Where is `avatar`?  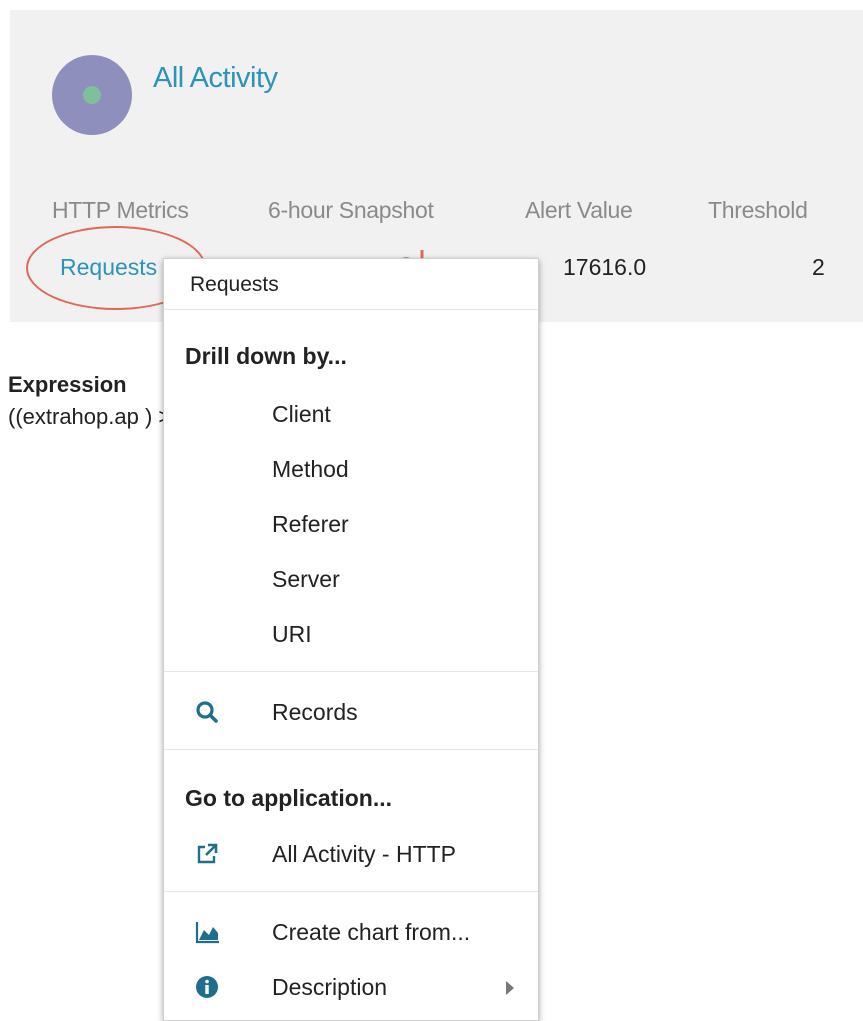 avatar is located at coordinates (92, 95).